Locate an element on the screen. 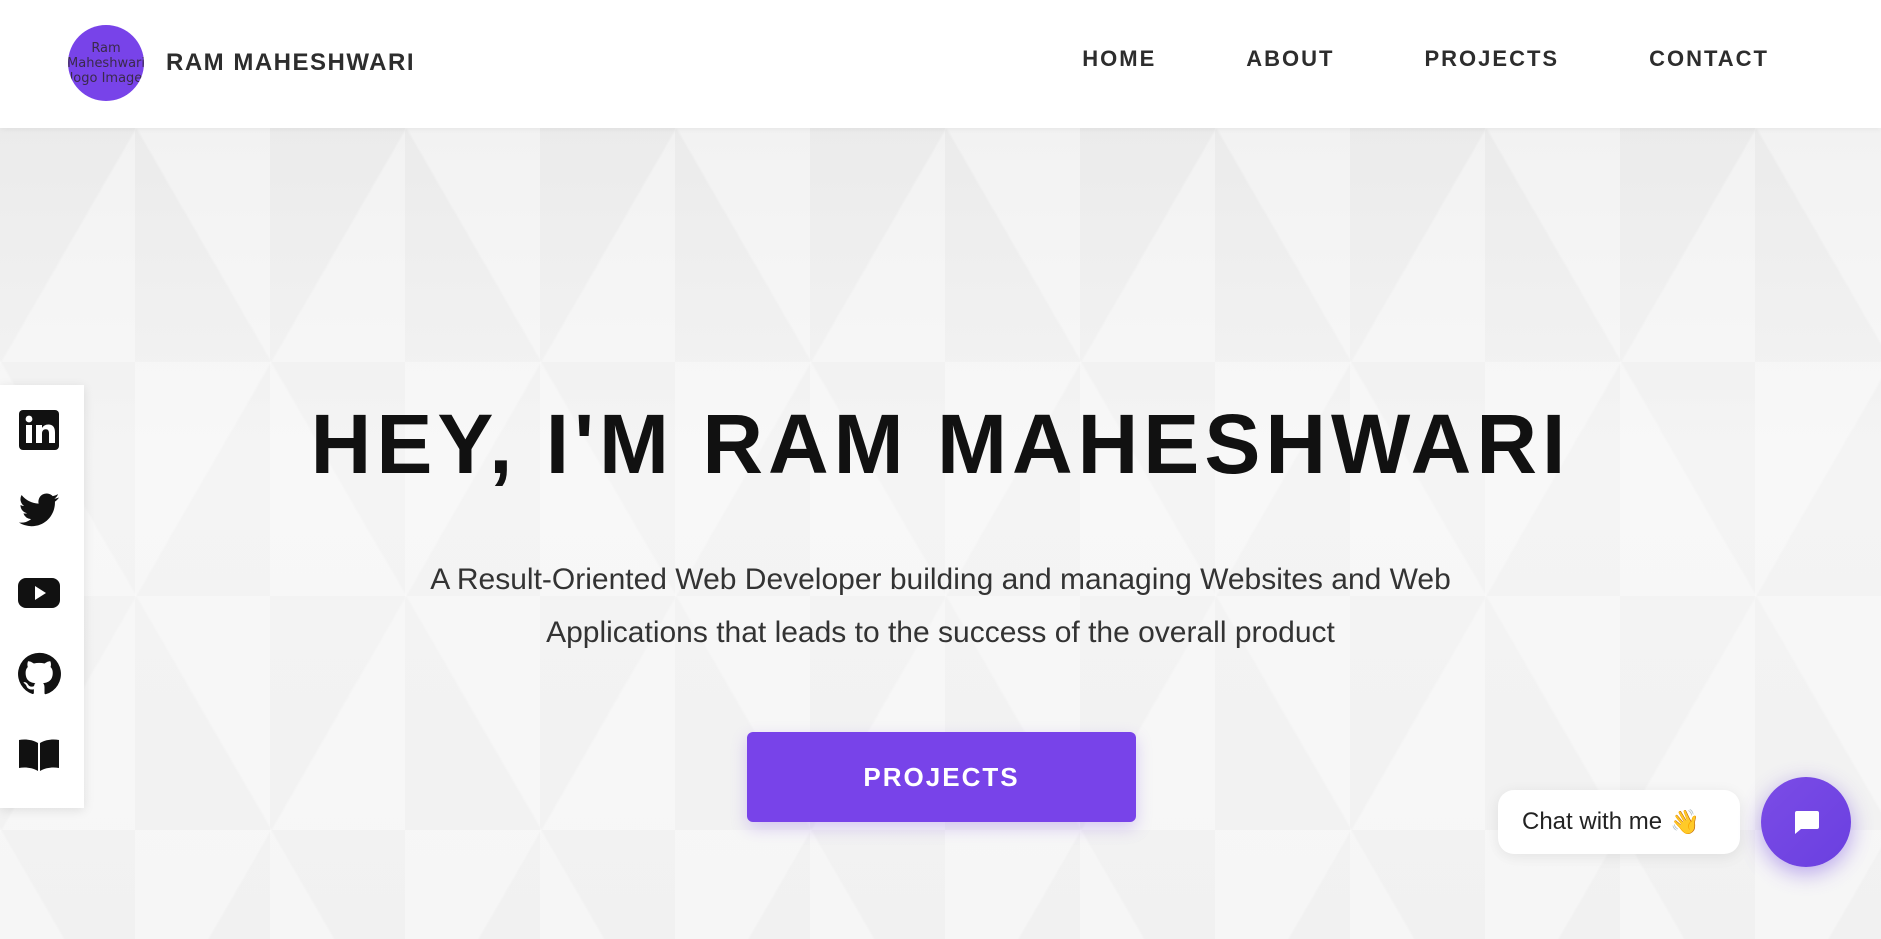 The width and height of the screenshot is (1881, 939). linkedin-icon is located at coordinates (39, 430).